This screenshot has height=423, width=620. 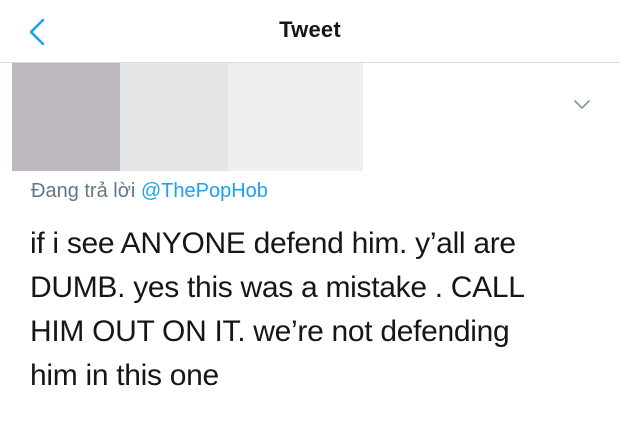 What do you see at coordinates (273, 243) in the screenshot?
I see `tweet-text-line: if i see ANYONE defend him. y’all are` at bounding box center [273, 243].